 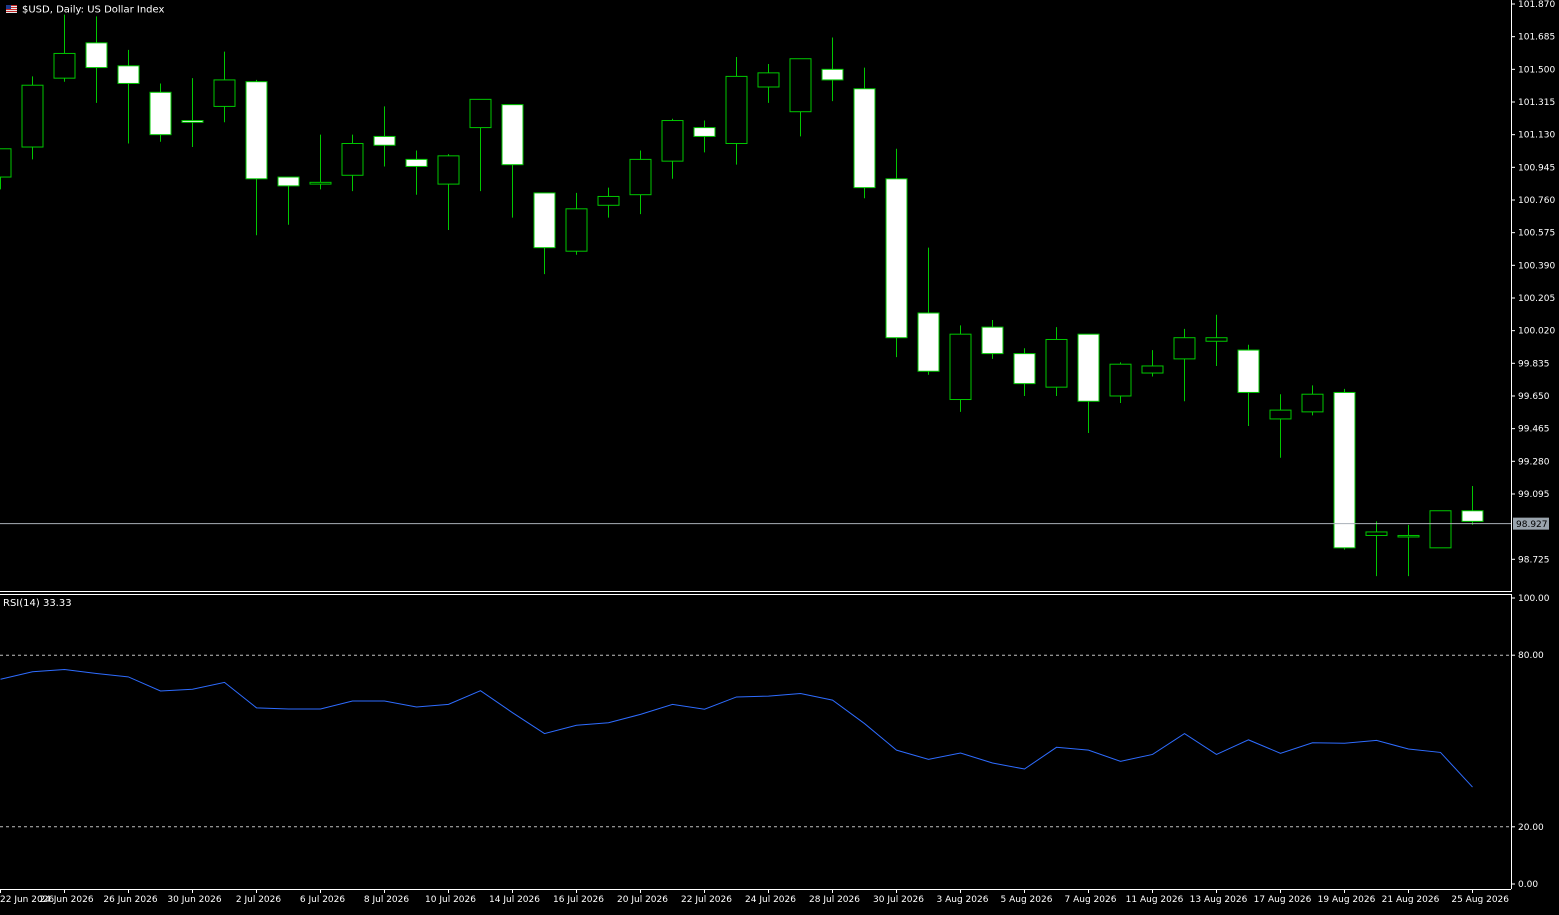 What do you see at coordinates (1532, 525) in the screenshot?
I see `current-price-label: 98.927` at bounding box center [1532, 525].